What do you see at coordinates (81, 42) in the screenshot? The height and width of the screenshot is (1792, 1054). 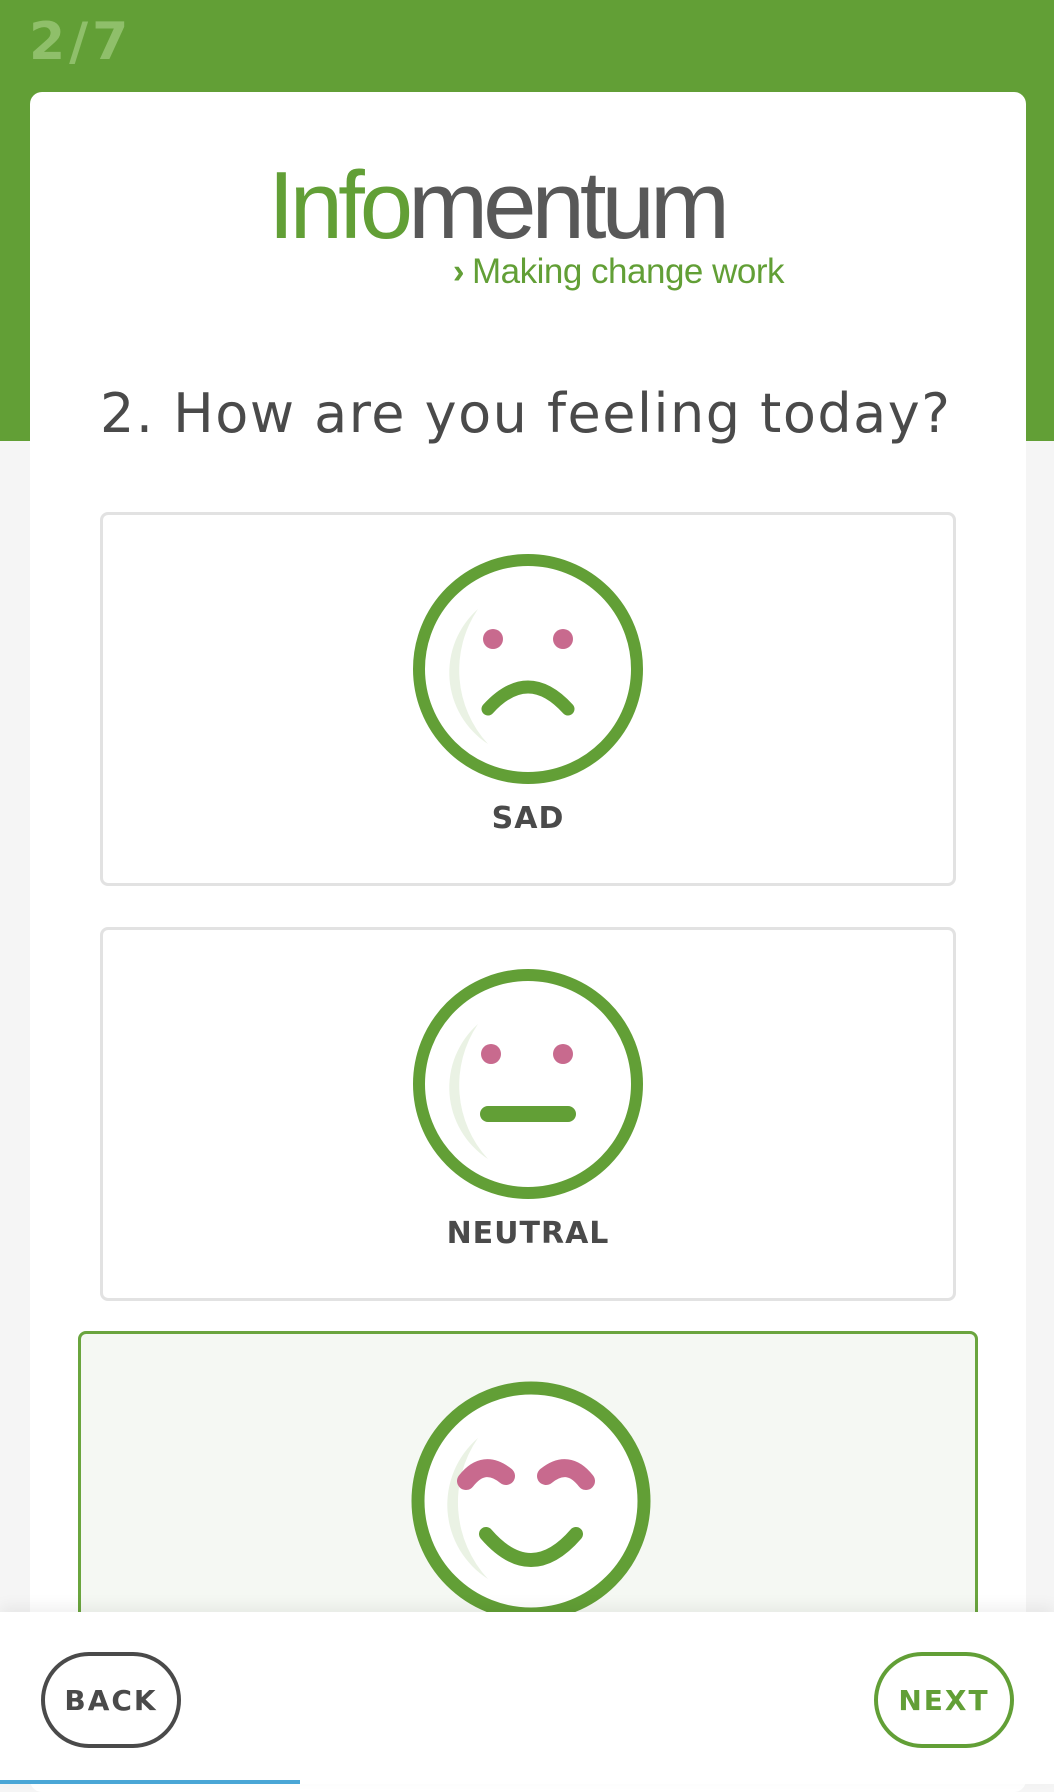 I see `progress-indicator: 2/7` at bounding box center [81, 42].